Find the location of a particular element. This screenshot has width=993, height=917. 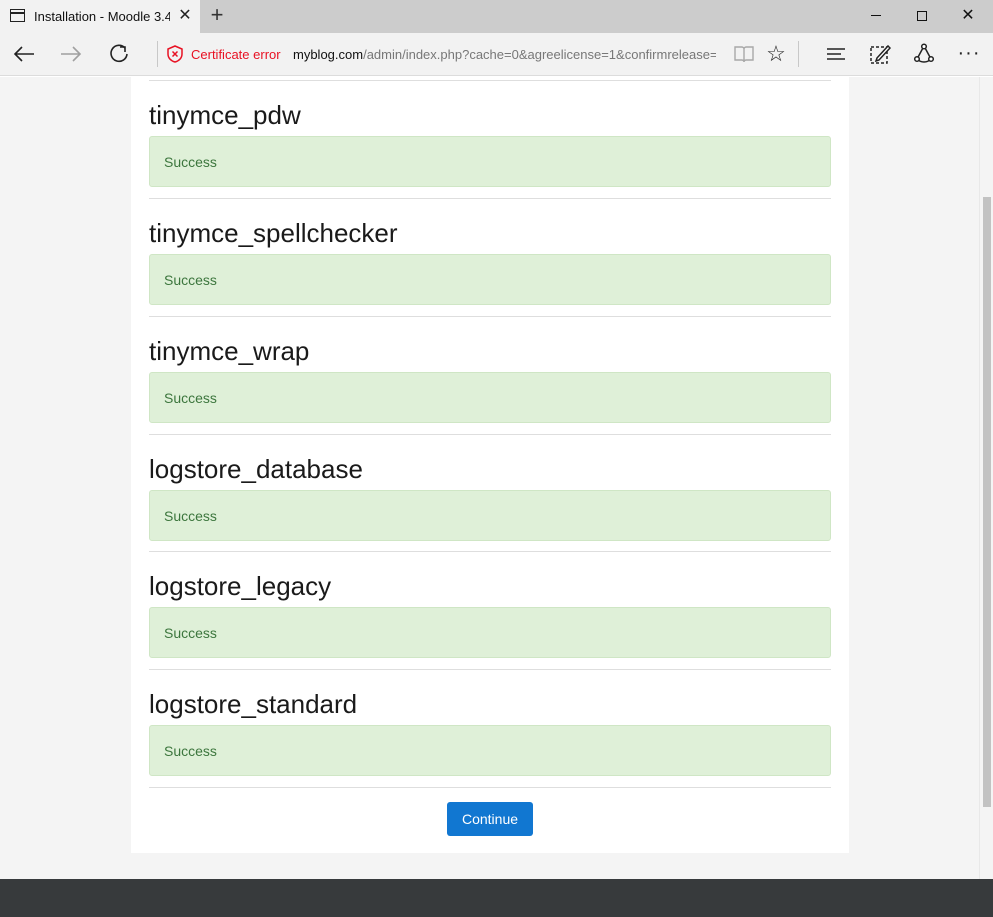

minimize-icon is located at coordinates (876, 16).